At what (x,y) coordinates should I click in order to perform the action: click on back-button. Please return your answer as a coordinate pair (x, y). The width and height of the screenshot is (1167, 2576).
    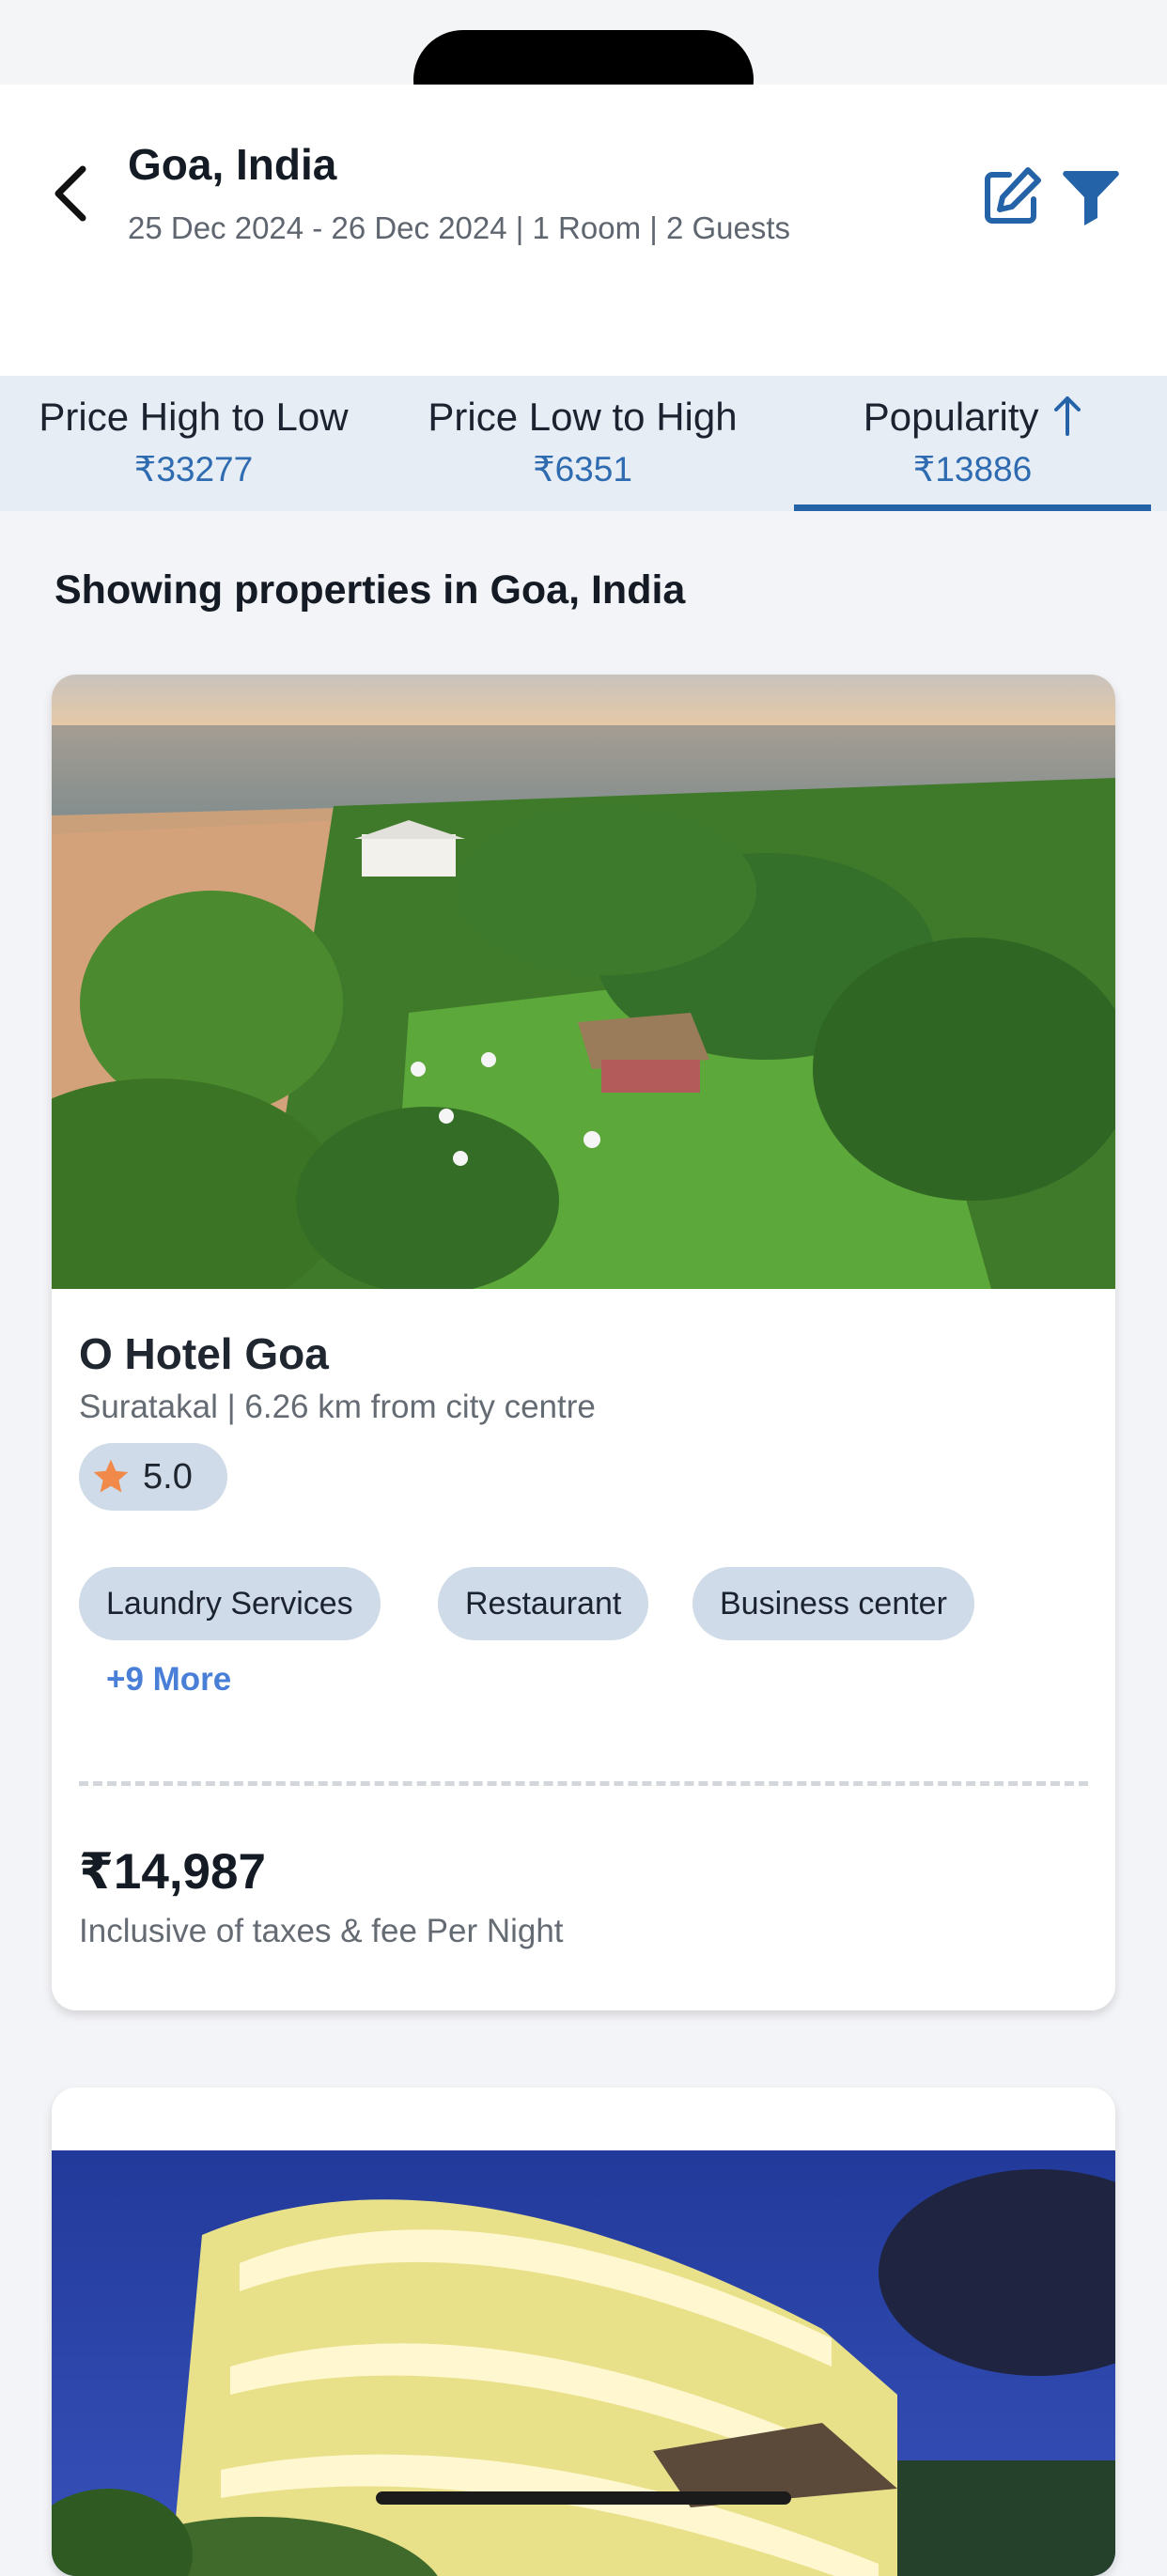
    Looking at the image, I should click on (71, 193).